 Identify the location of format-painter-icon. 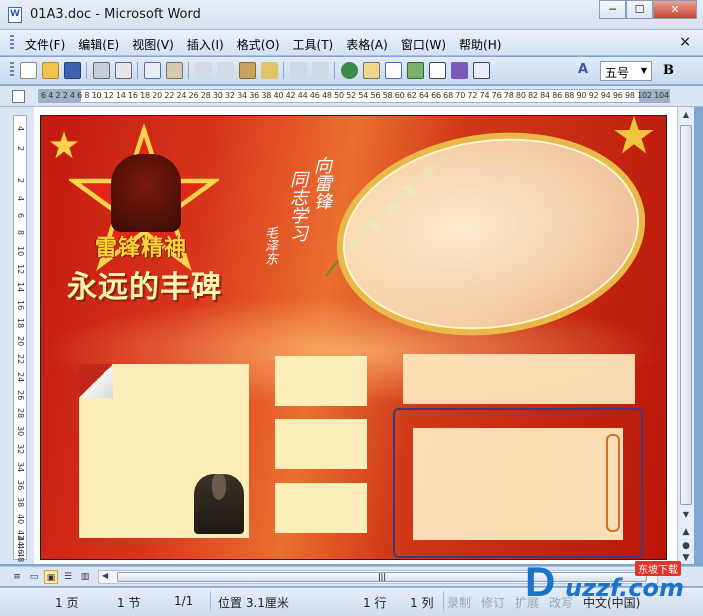
(269, 70).